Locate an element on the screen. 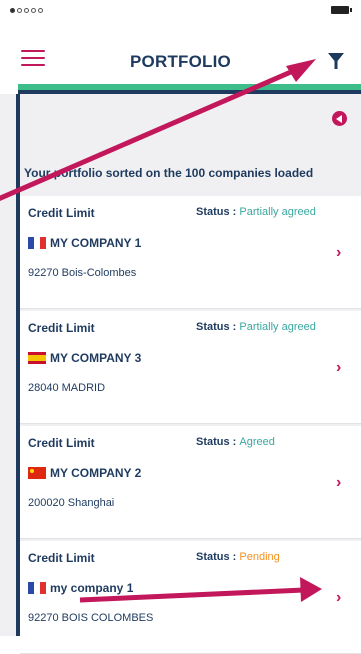 The width and height of the screenshot is (361, 654). cn-flag-icon is located at coordinates (37, 473).